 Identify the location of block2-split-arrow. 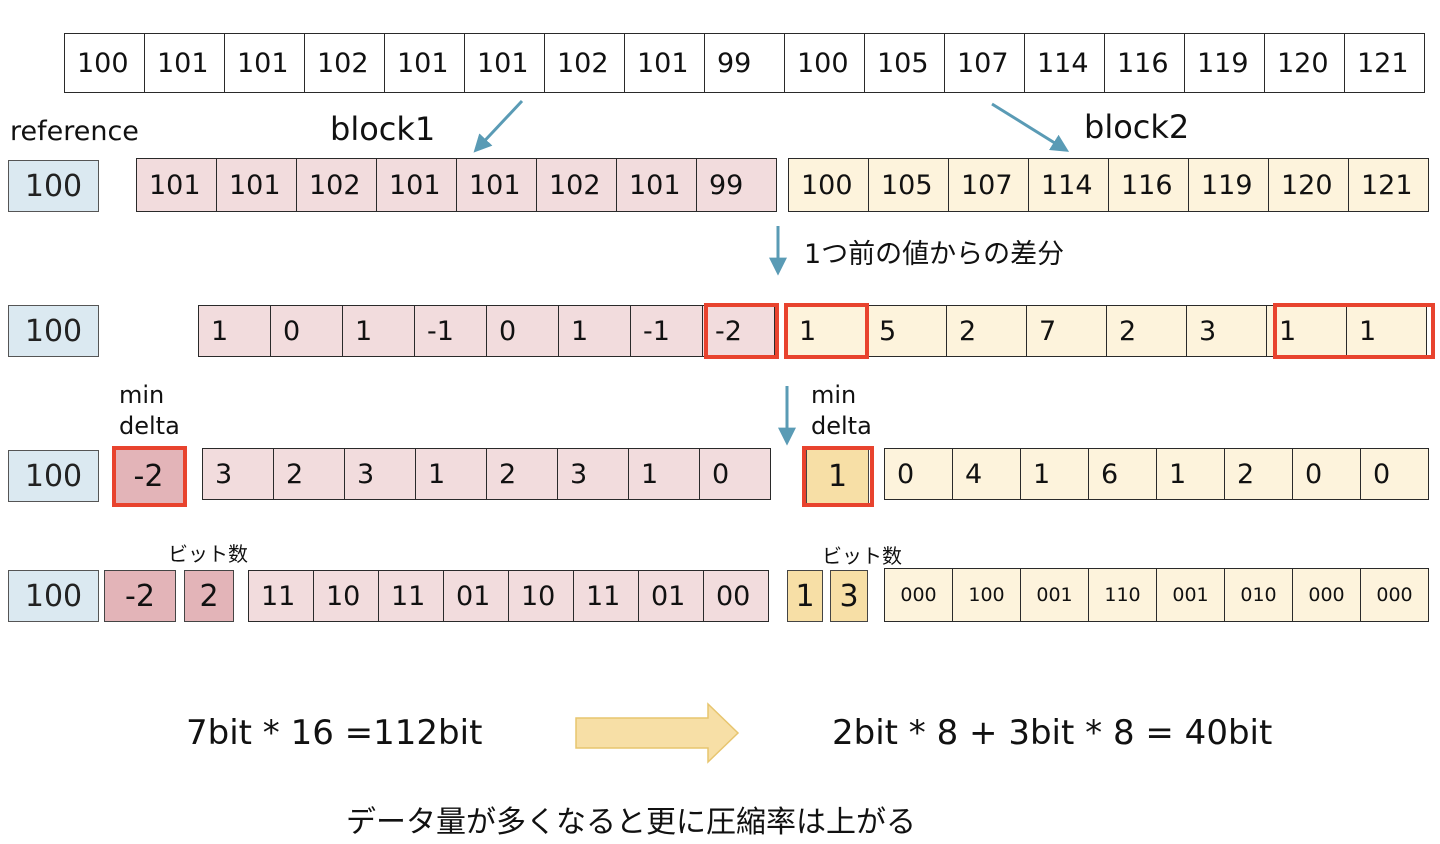
(1030, 127).